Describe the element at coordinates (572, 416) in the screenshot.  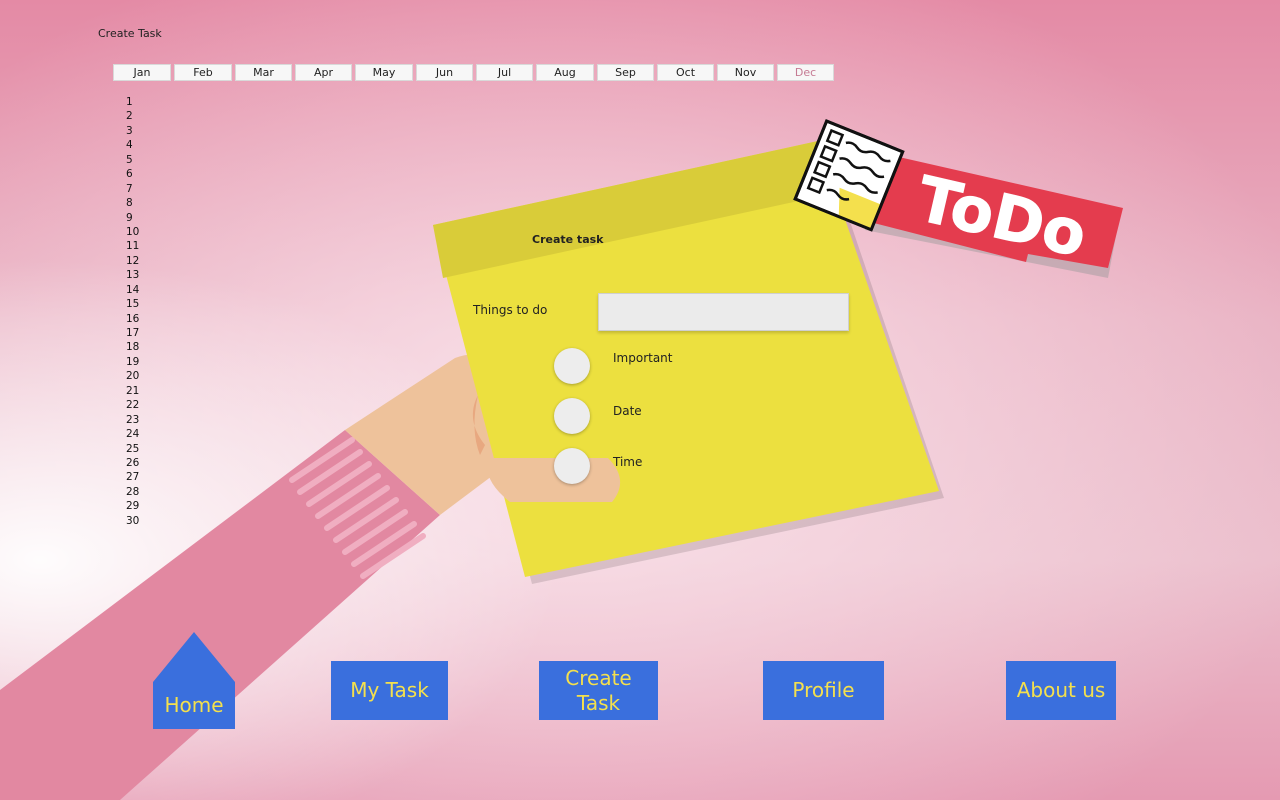
I see `date-toggle` at that location.